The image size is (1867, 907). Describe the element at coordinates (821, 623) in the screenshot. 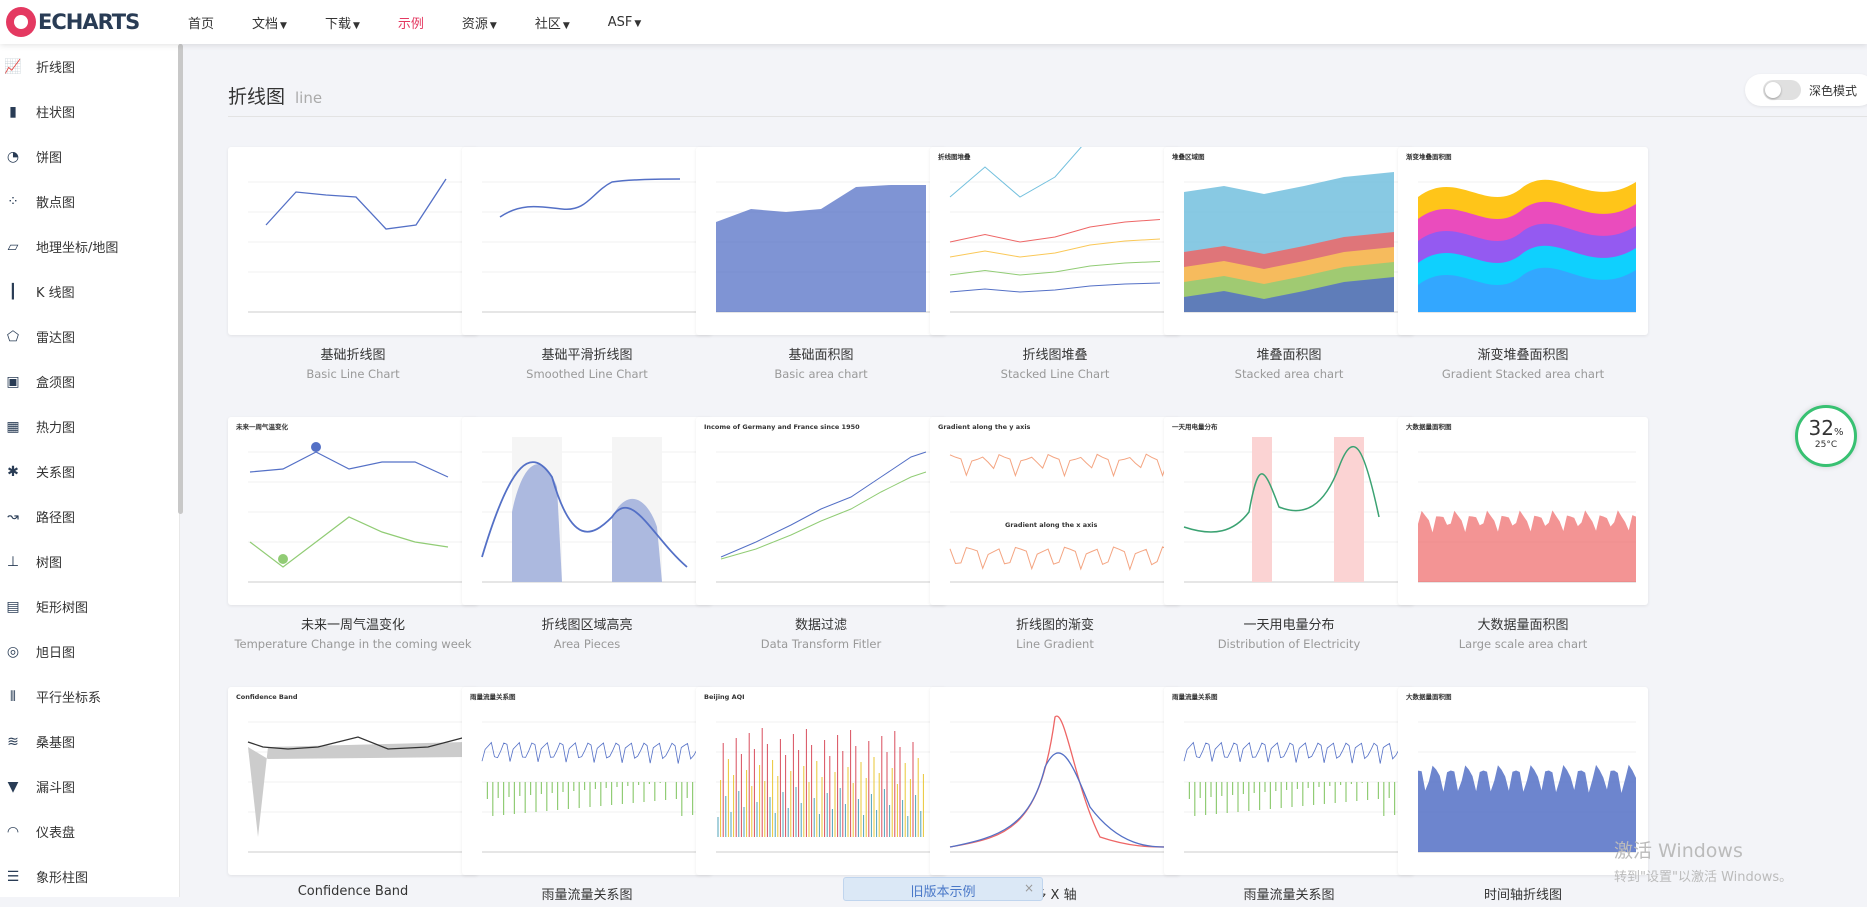

I see `example-title: 数据过滤` at that location.